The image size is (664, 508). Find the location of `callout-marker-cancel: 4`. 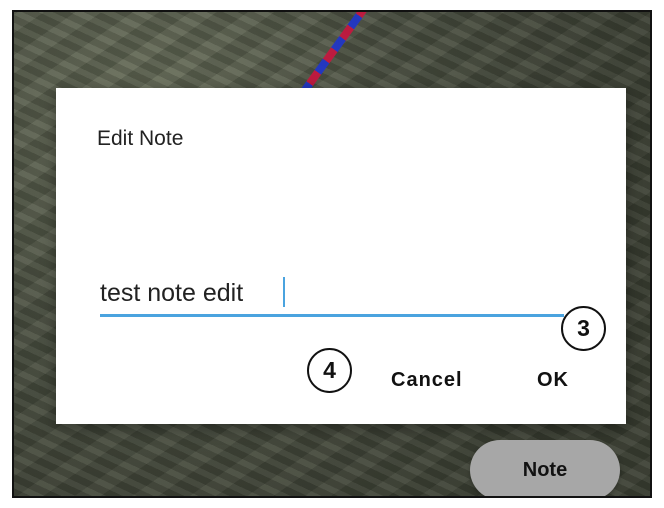

callout-marker-cancel: 4 is located at coordinates (329, 370).